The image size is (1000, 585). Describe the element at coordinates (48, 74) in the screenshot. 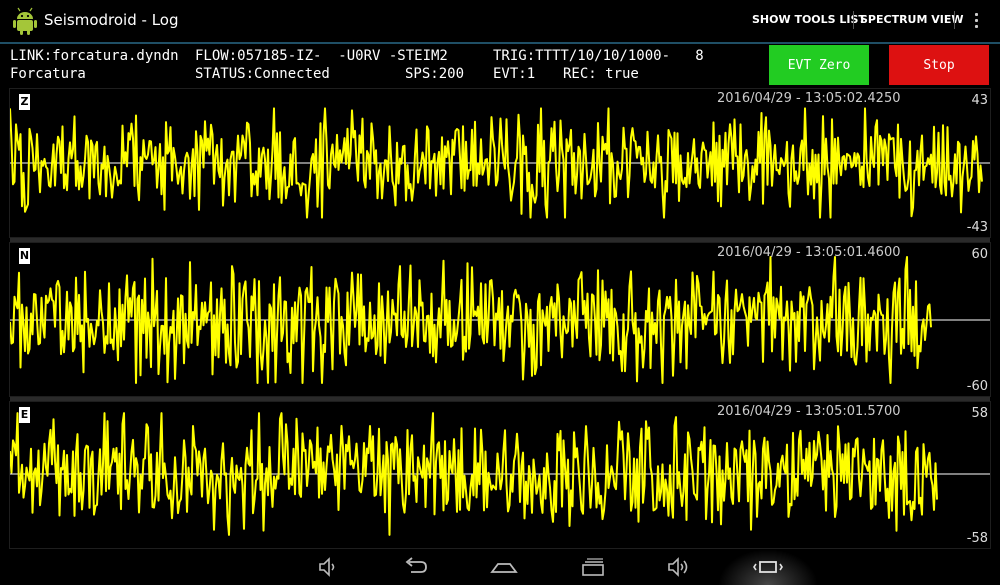

I see `station-name: Forcatura` at that location.